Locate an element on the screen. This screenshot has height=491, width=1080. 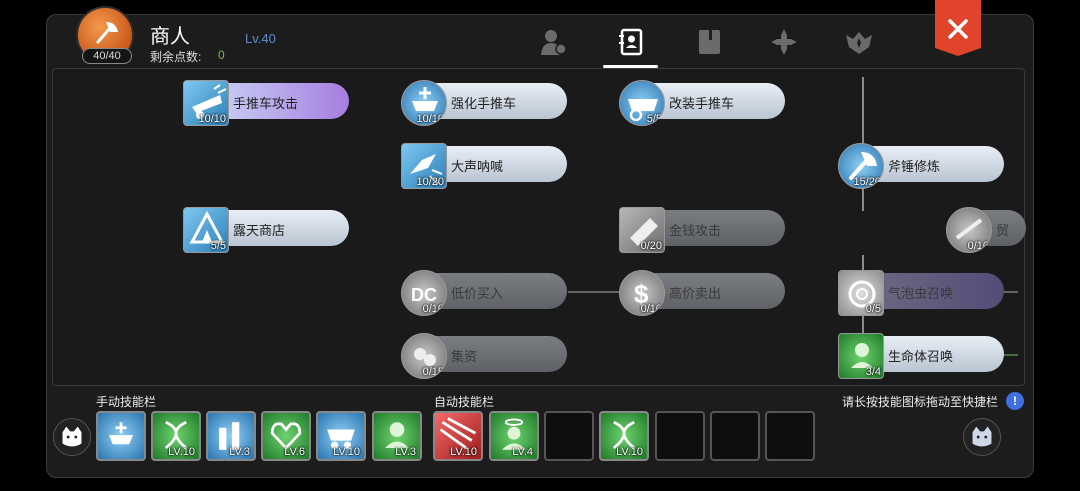
book-icon is located at coordinates (709, 42).